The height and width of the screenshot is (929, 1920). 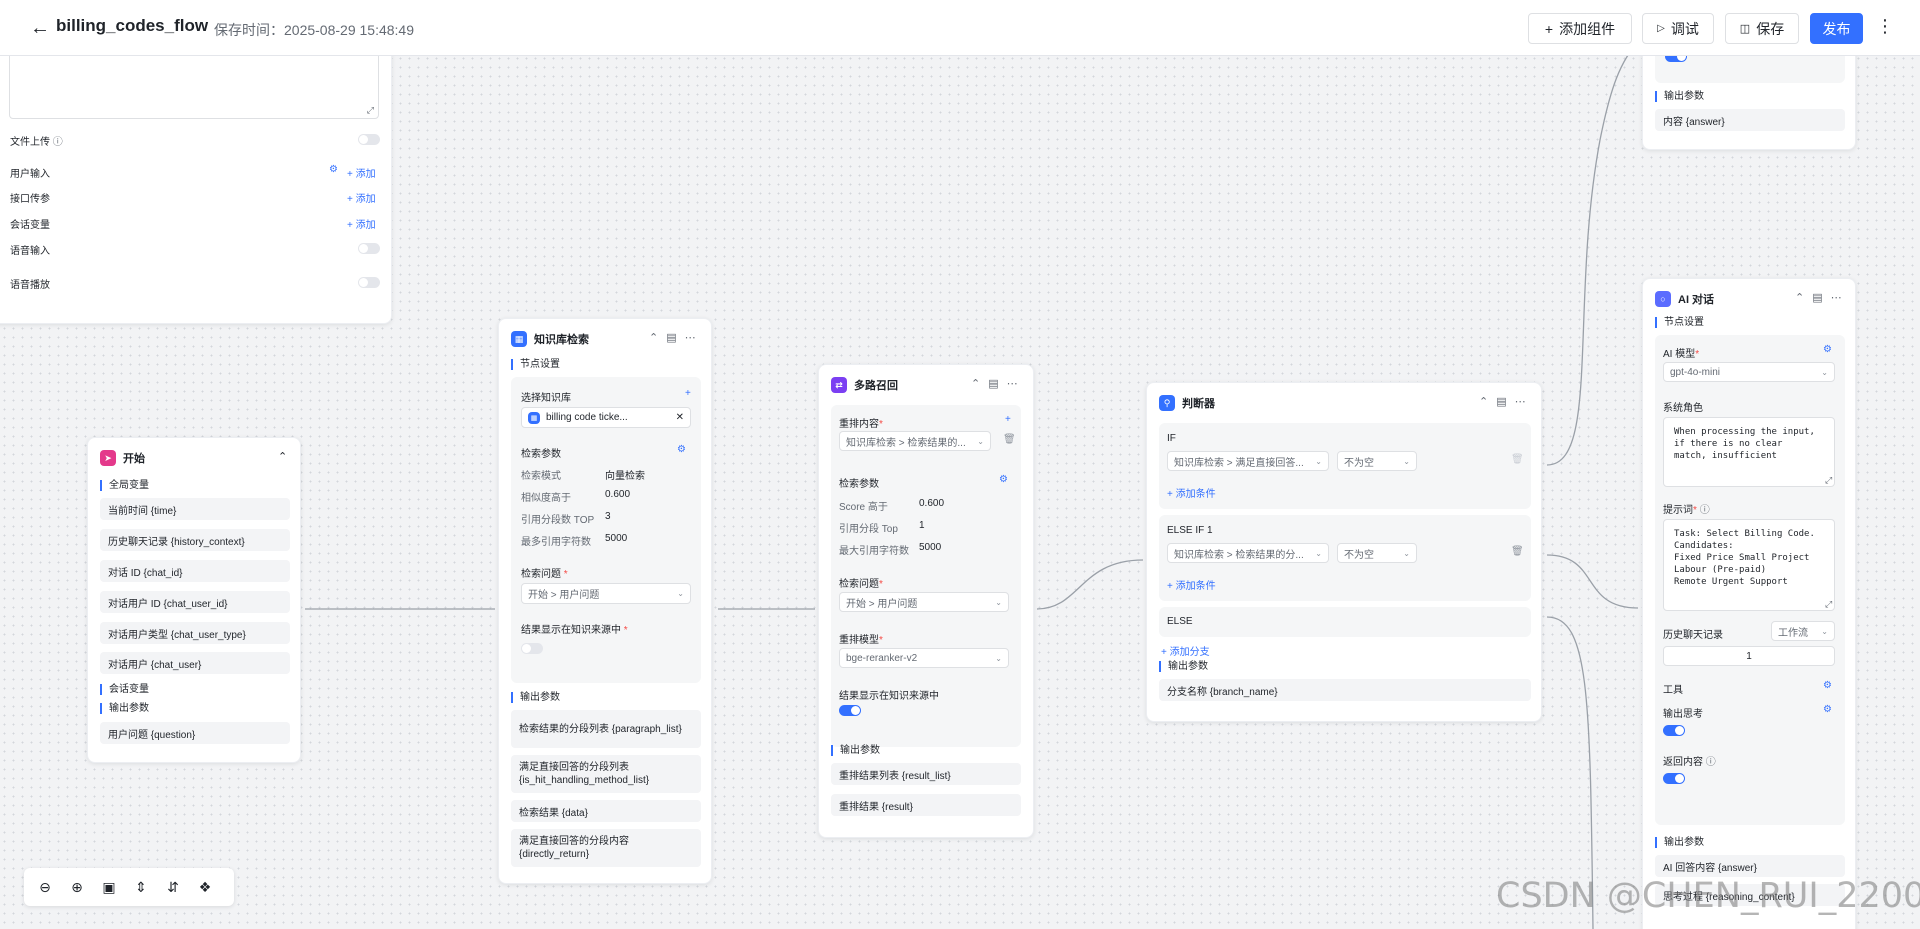 I want to click on voice-playback-toggle, so click(x=369, y=282).